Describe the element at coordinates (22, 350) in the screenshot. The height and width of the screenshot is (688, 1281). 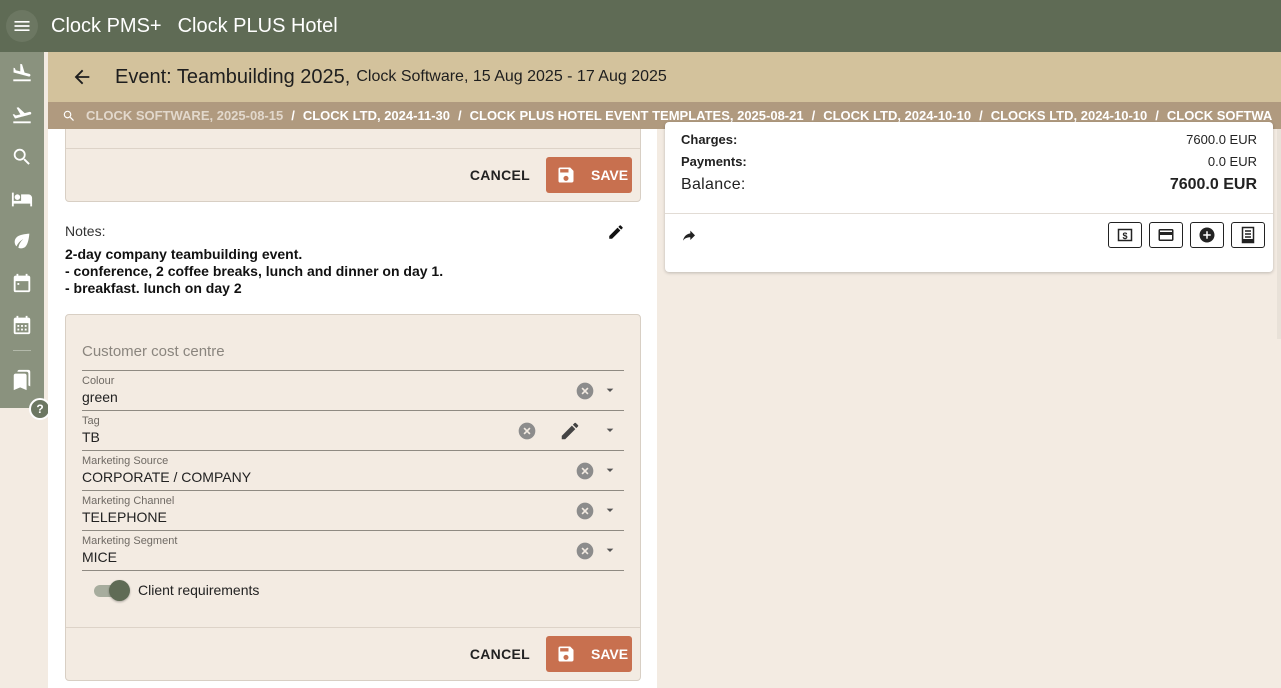
I see `rail-divider` at that location.